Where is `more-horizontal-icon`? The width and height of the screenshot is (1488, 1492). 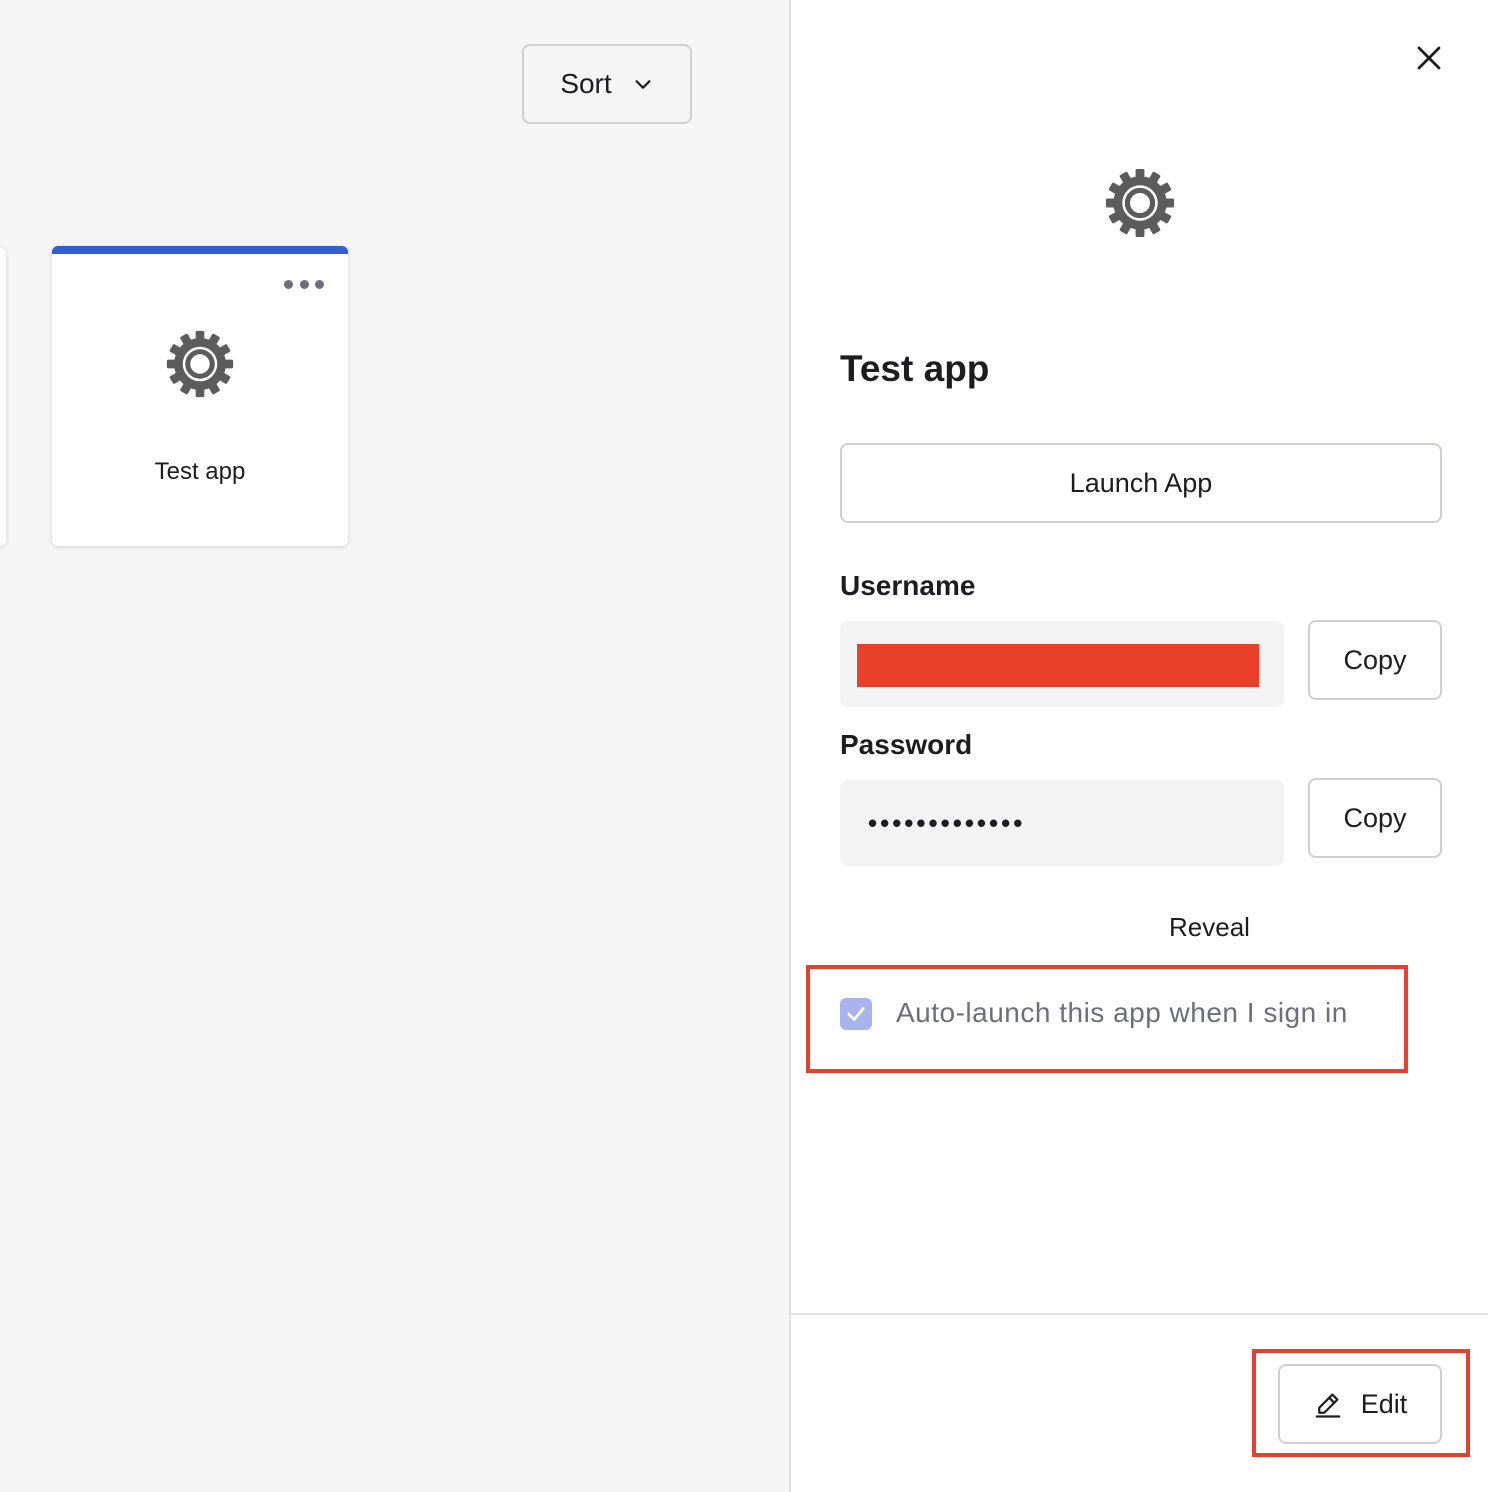
more-horizontal-icon is located at coordinates (304, 284).